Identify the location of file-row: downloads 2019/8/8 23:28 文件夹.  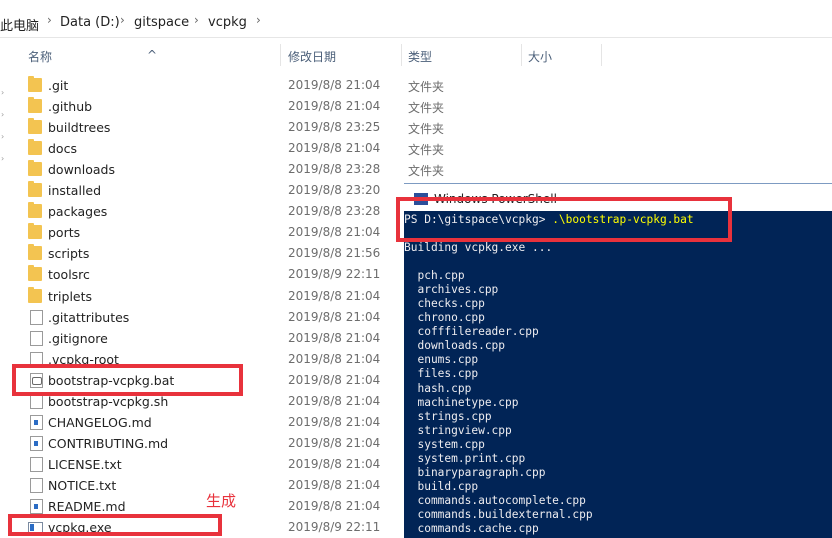
(427, 169).